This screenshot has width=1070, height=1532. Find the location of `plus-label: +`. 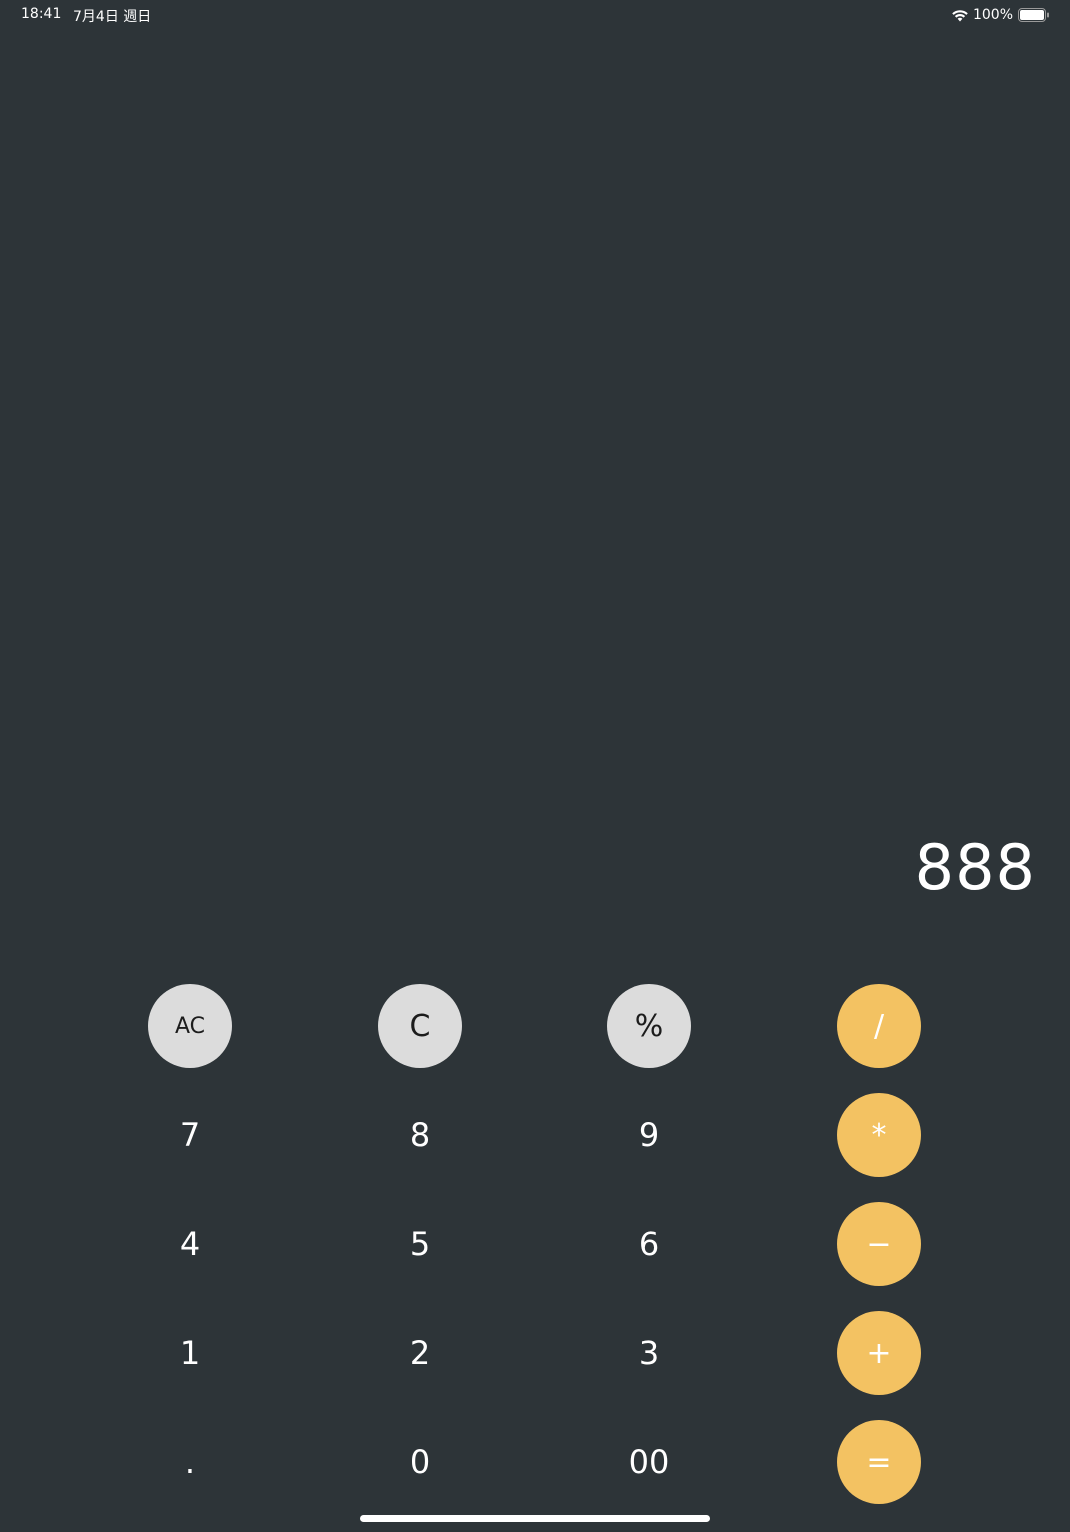

plus-label: + is located at coordinates (879, 1353).